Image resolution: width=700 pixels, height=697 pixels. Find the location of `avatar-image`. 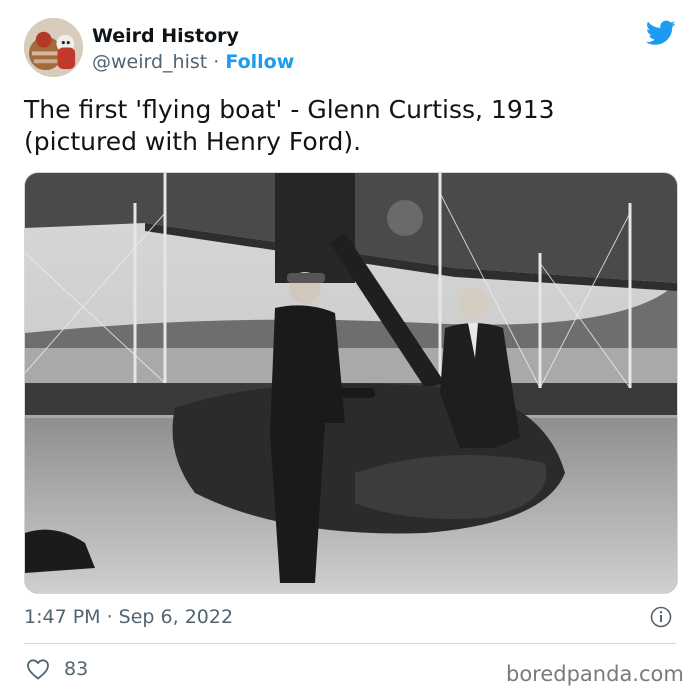

avatar-image is located at coordinates (53, 47).